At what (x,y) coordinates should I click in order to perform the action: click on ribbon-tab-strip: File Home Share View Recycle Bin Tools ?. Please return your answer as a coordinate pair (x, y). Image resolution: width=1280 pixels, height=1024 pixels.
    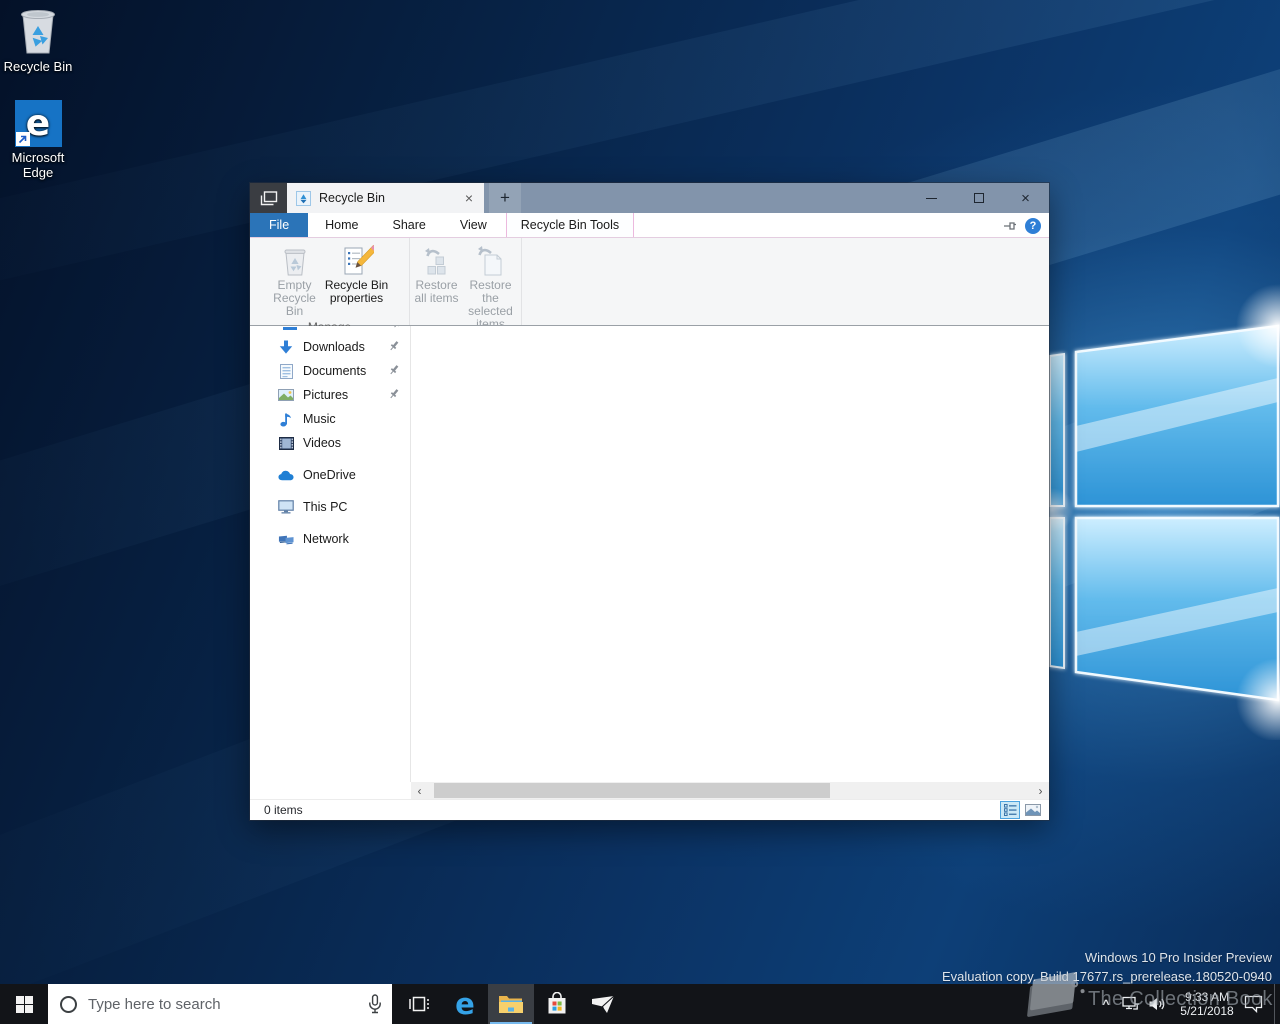
    Looking at the image, I should click on (649, 225).